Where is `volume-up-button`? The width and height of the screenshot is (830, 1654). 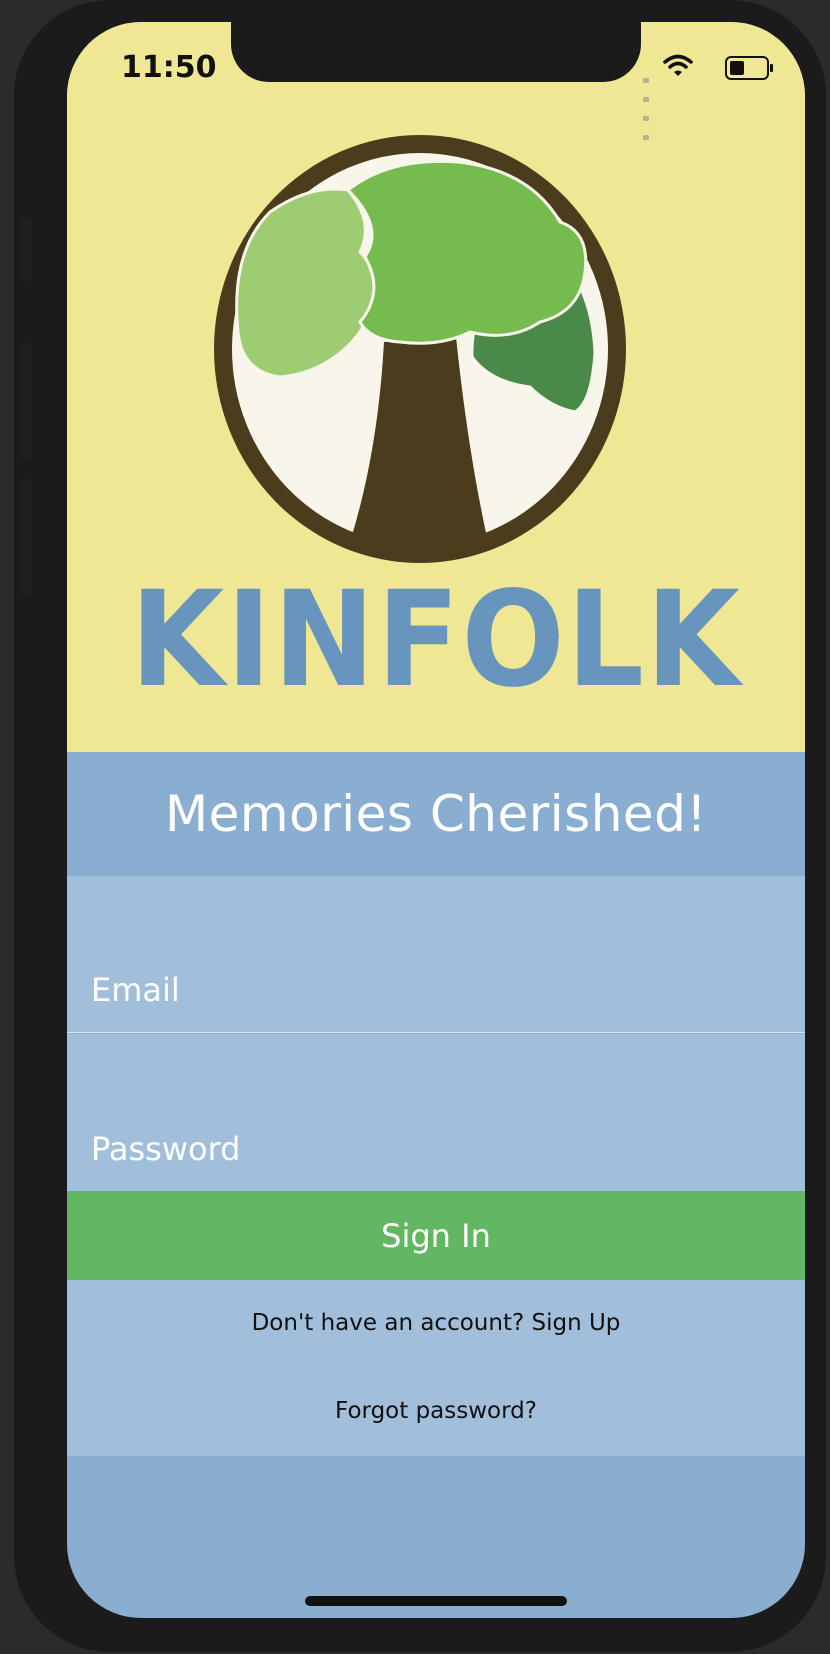 volume-up-button is located at coordinates (26, 401).